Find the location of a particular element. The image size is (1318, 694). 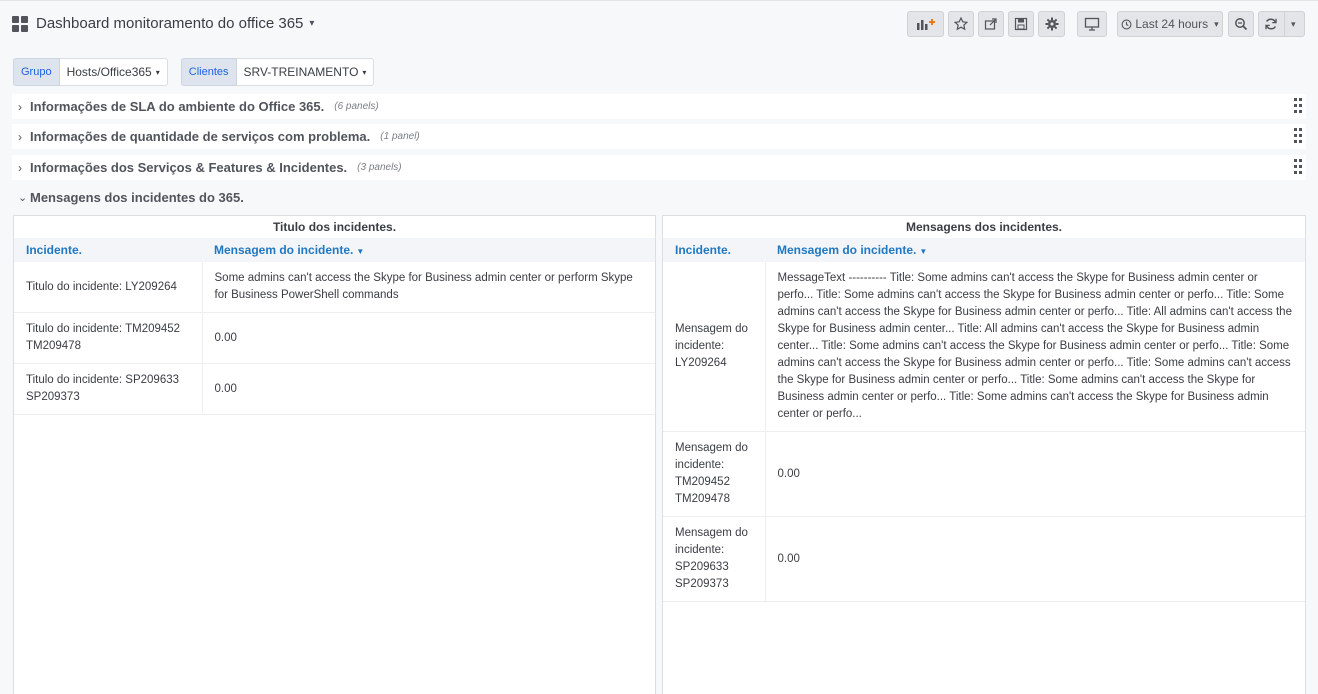

save-button is located at coordinates (1021, 24).